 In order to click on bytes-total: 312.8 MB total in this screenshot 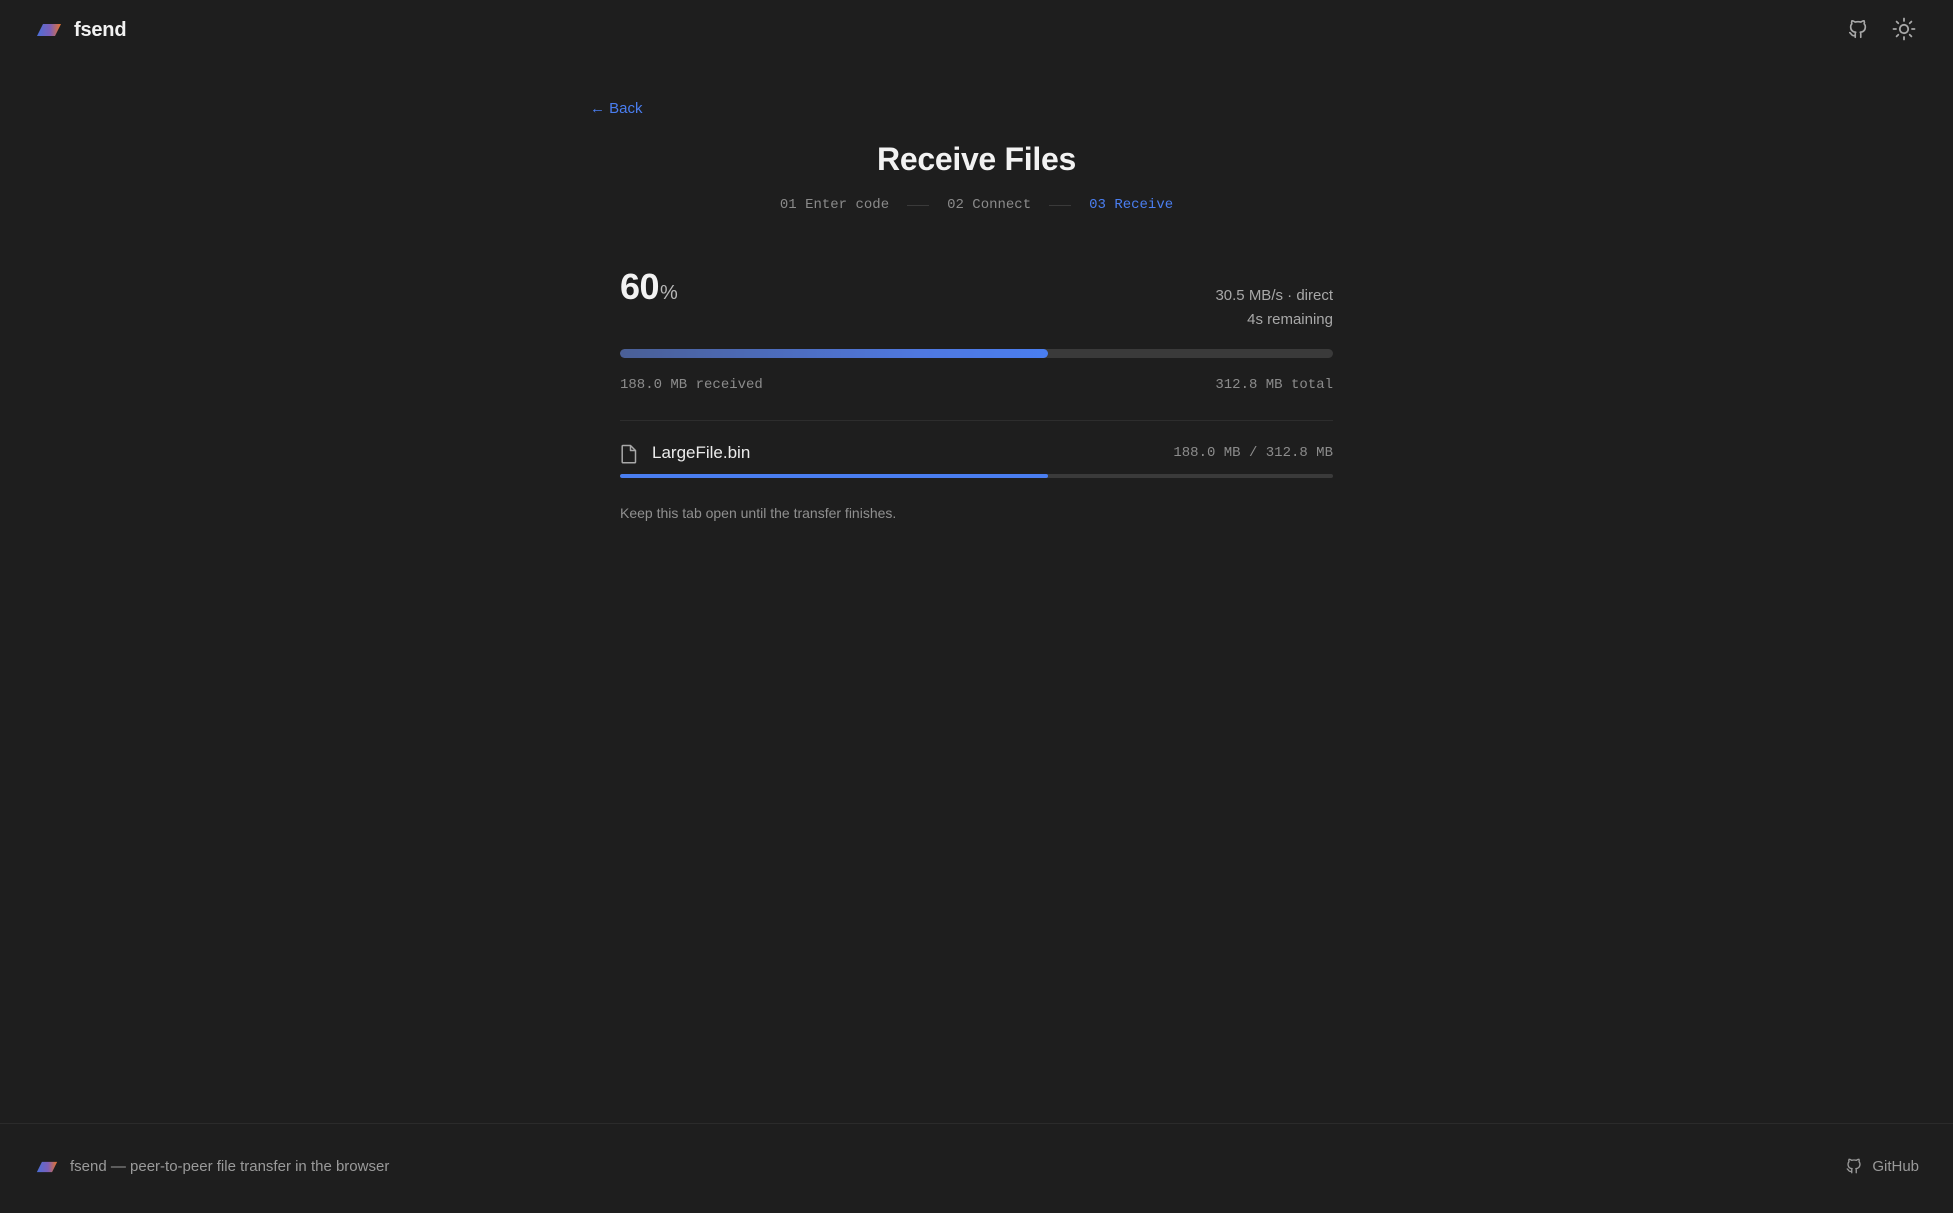, I will do `click(1274, 385)`.